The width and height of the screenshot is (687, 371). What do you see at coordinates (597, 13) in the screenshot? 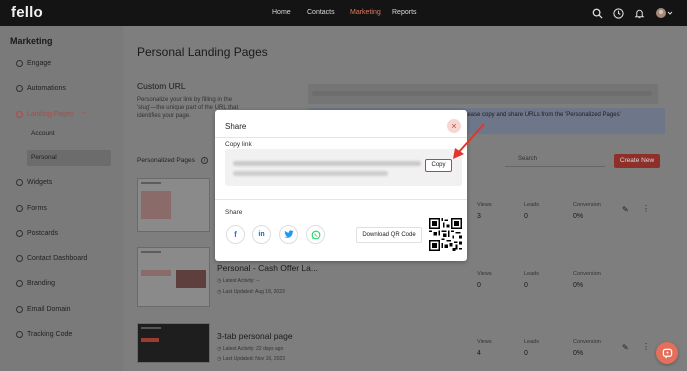
I see `search-icon` at bounding box center [597, 13].